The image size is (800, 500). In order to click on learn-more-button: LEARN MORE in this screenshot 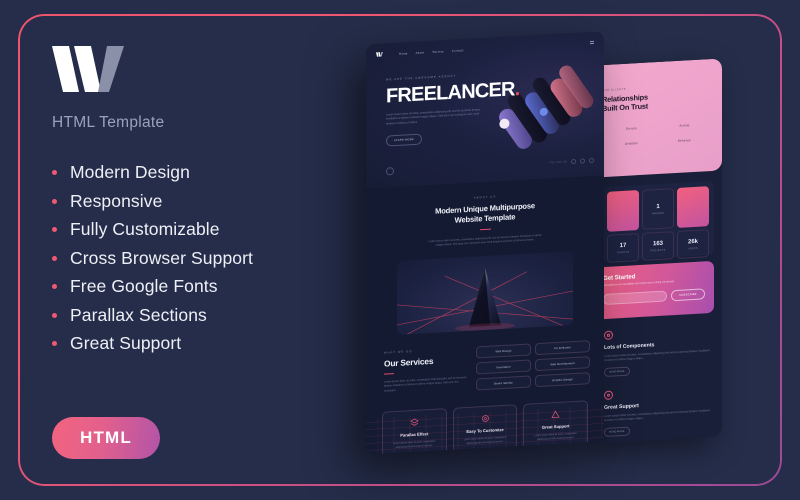, I will do `click(404, 140)`.